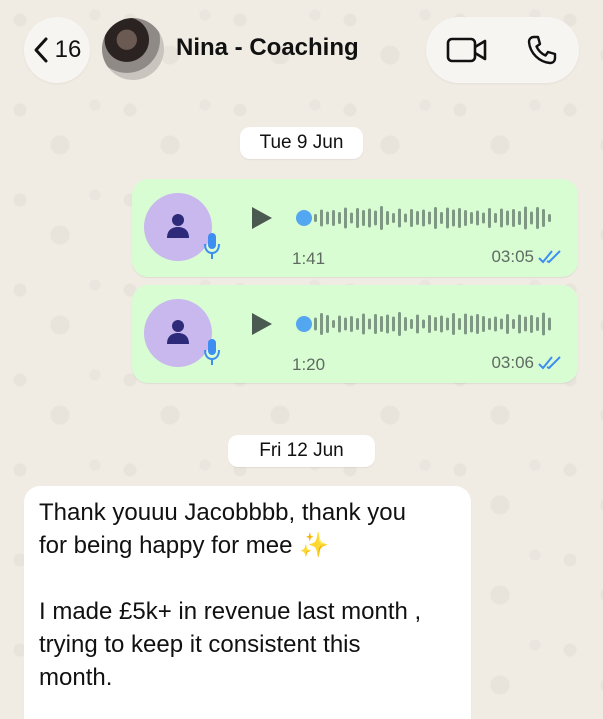  I want to click on date-separator: Fri 12 Jun, so click(301, 451).